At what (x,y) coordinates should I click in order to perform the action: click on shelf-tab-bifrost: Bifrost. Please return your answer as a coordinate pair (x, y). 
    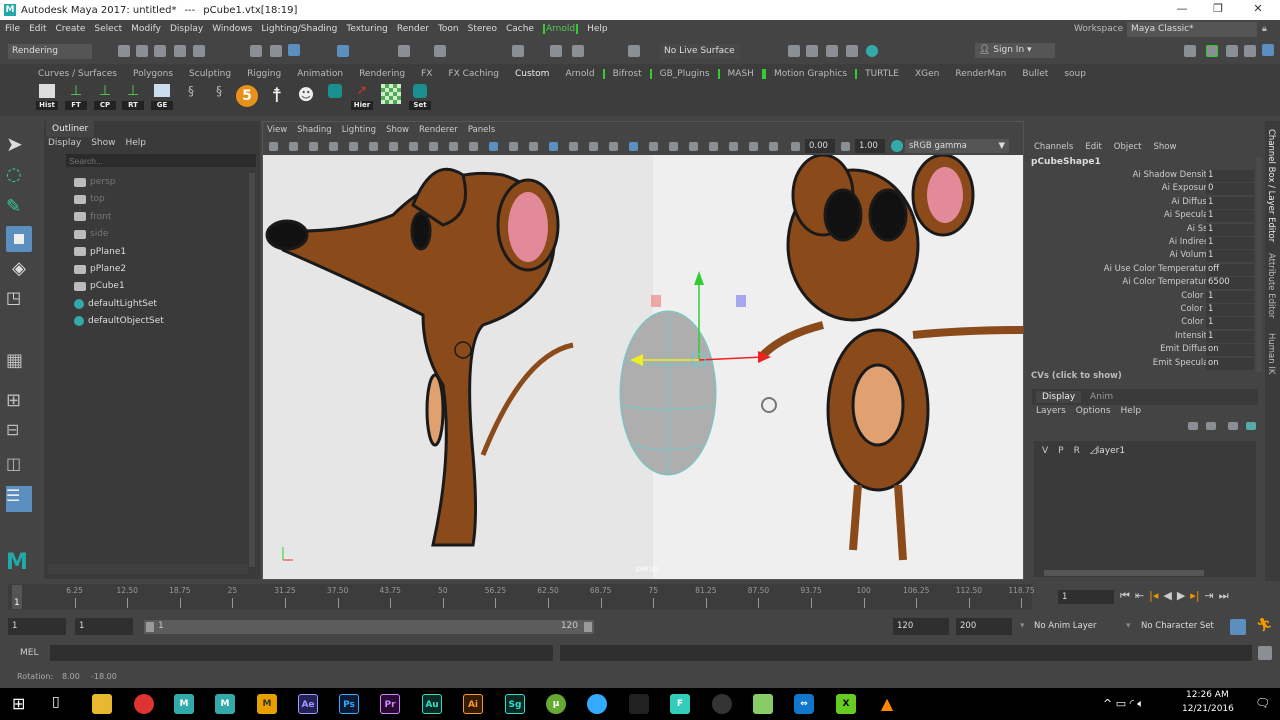
    Looking at the image, I should click on (627, 74).